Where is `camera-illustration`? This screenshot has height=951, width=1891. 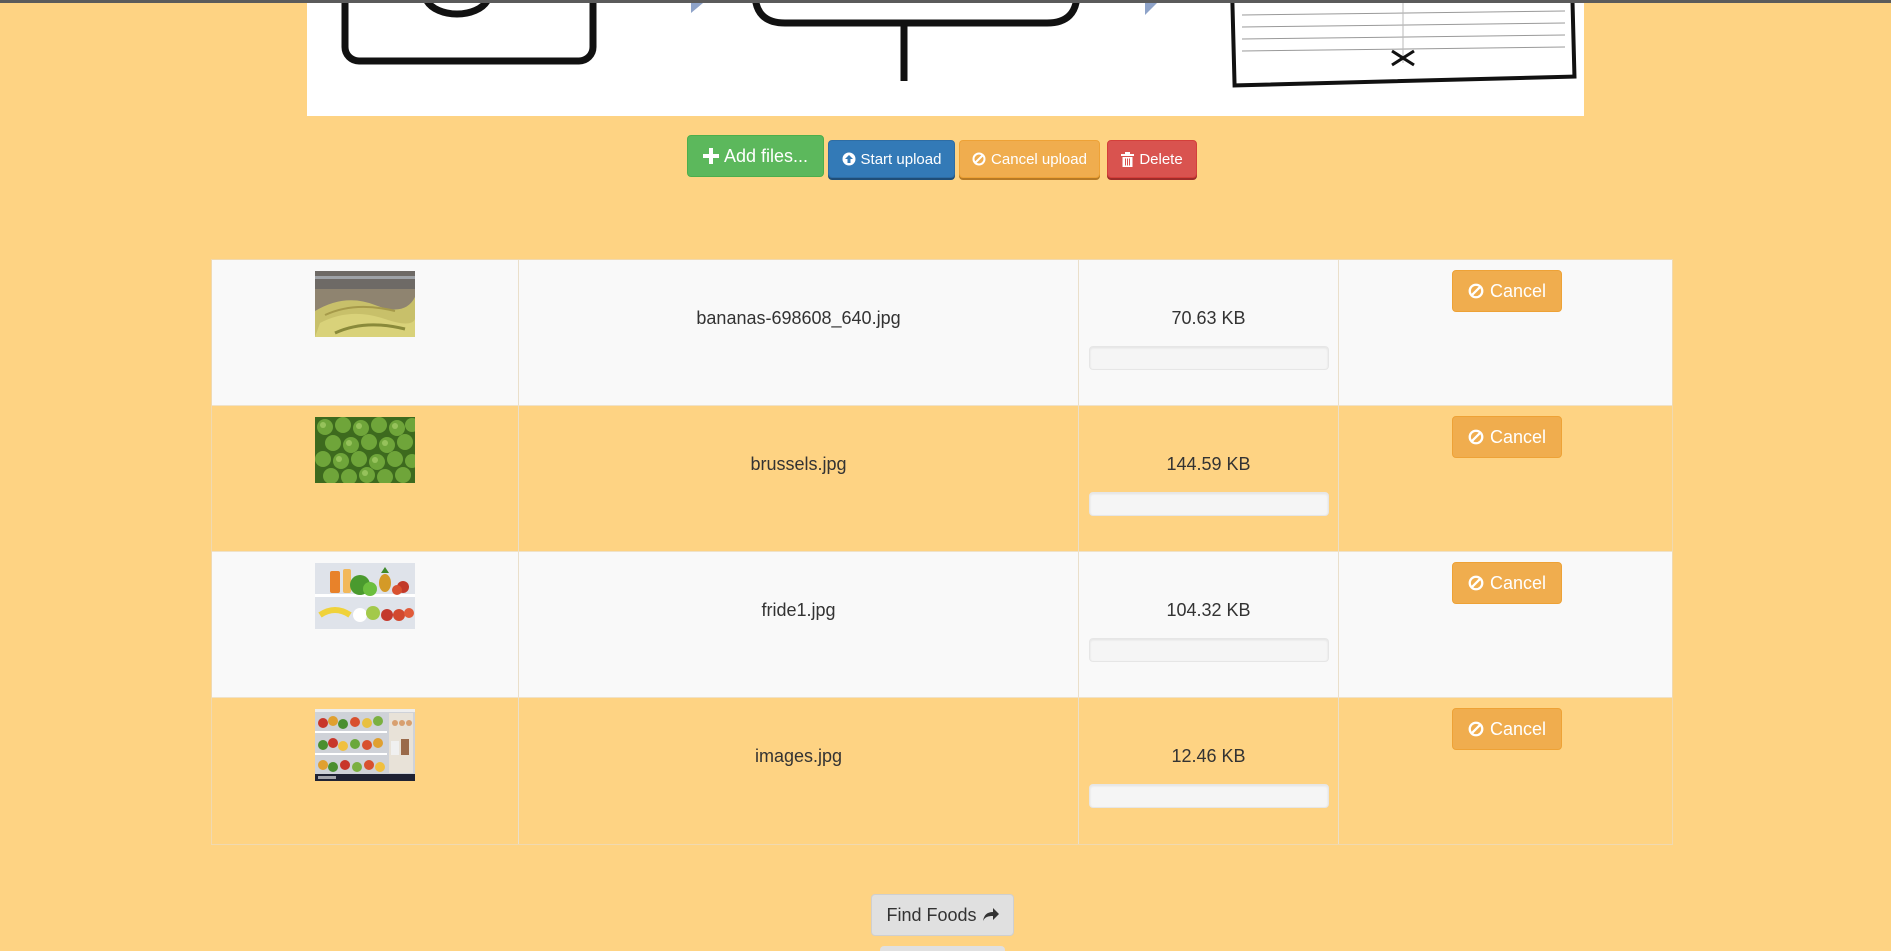
camera-illustration is located at coordinates (469, 34).